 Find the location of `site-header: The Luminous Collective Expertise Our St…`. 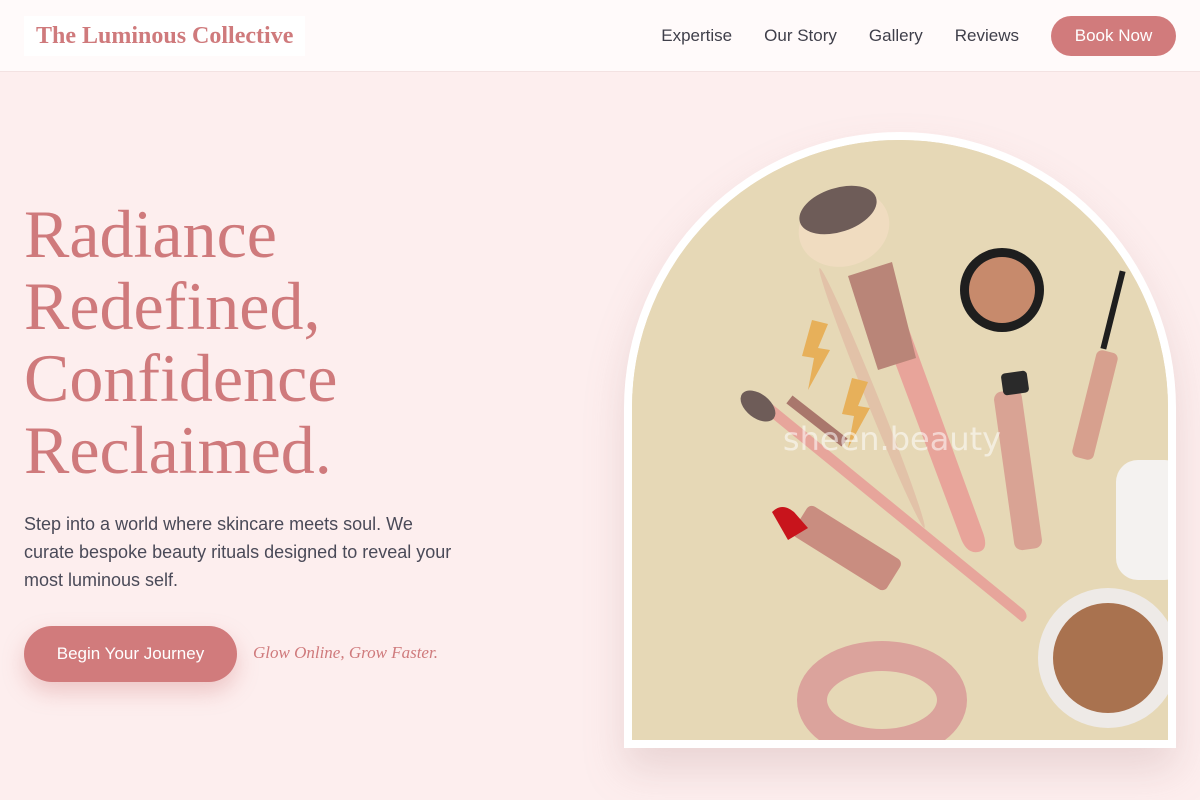

site-header: The Luminous Collective Expertise Our St… is located at coordinates (600, 36).